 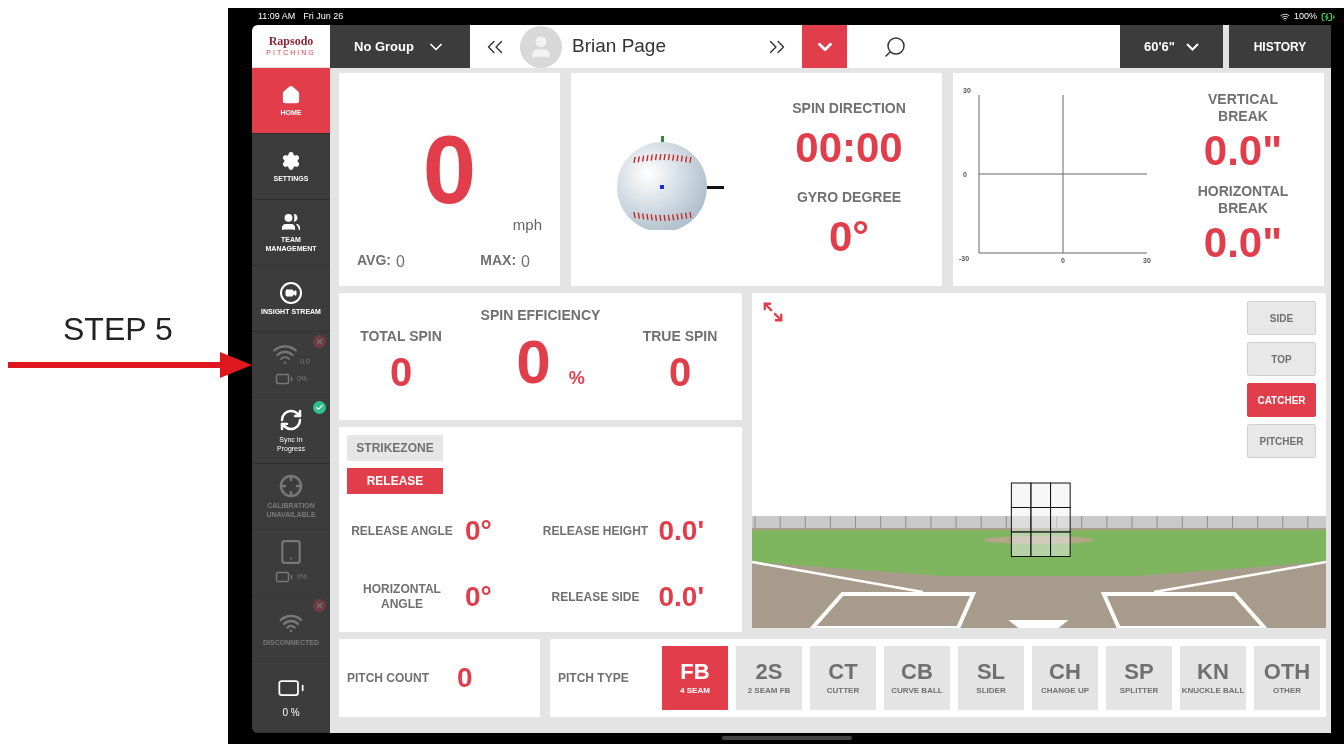 I want to click on pitch-type-button: OTH OTHER, so click(x=1287, y=678).